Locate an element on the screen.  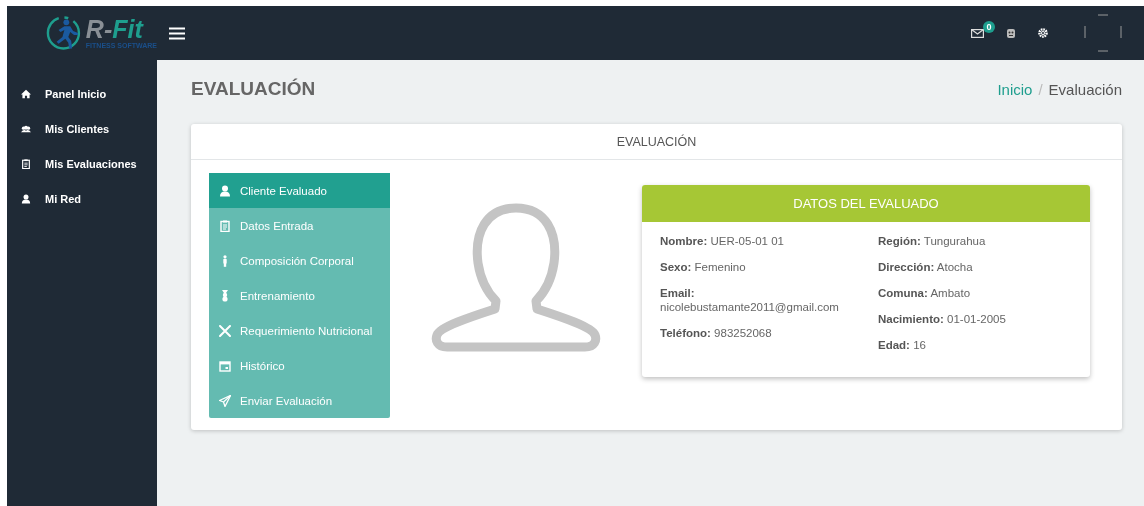
detail-field: Nombre: UER-05-01 01 is located at coordinates (760, 241).